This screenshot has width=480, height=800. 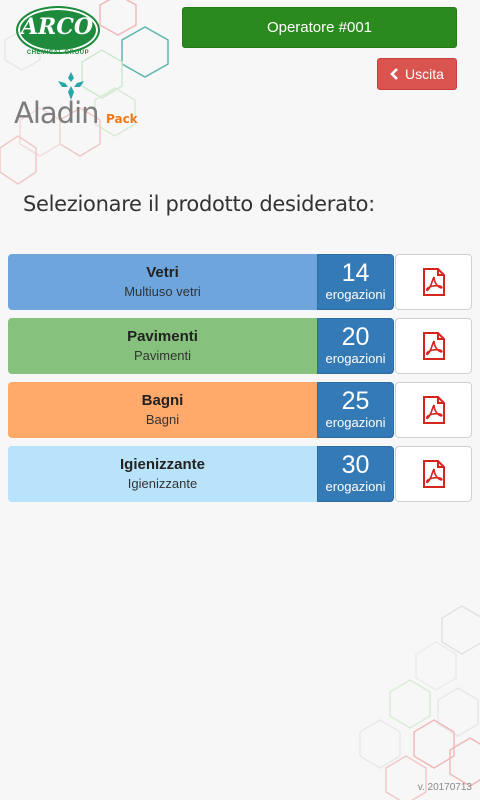 What do you see at coordinates (162, 355) in the screenshot?
I see `product-description: Pavimenti` at bounding box center [162, 355].